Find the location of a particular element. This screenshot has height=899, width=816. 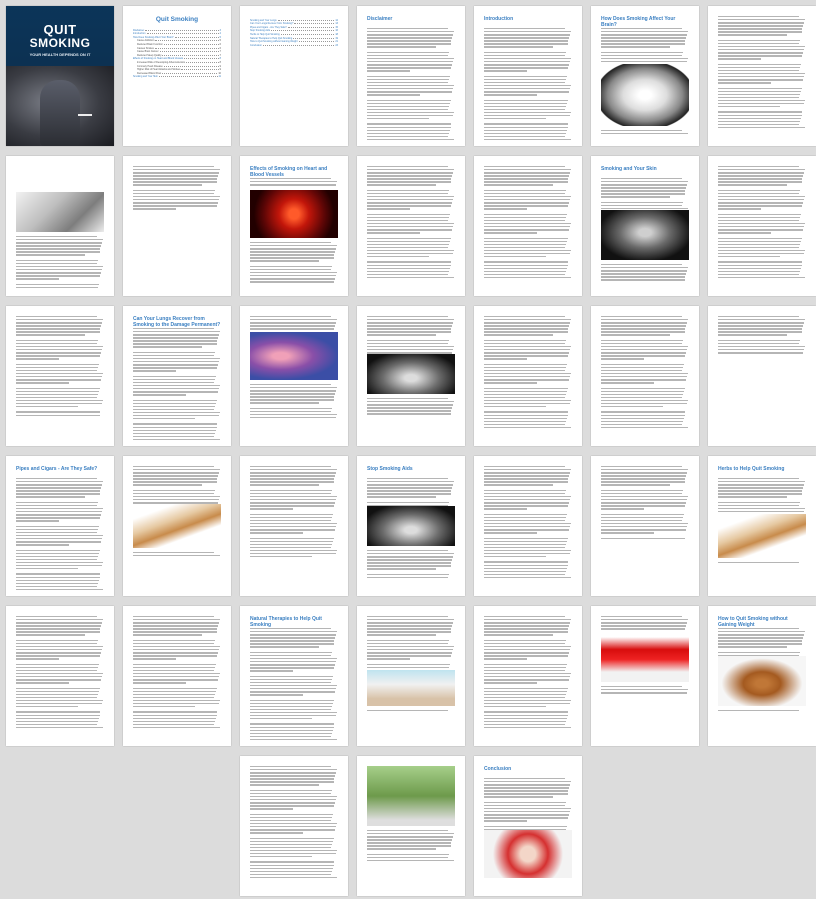

page-thumbnail-conclusion: Conclusion is located at coordinates (528, 826).